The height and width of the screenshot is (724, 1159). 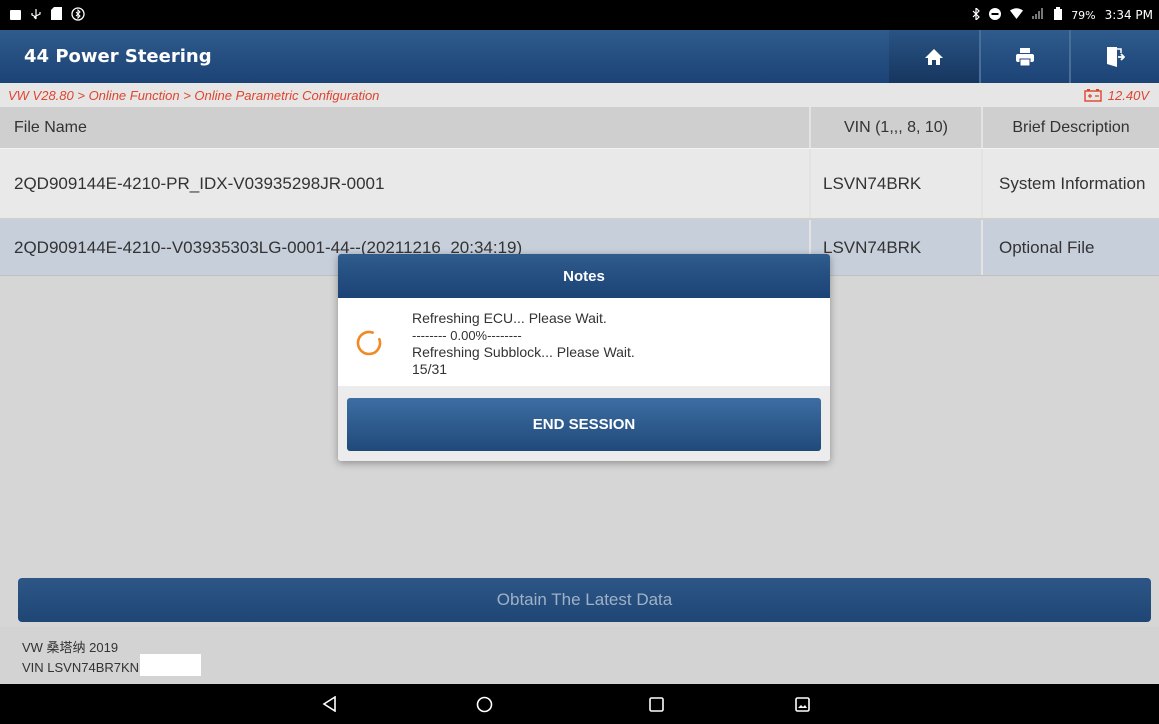 What do you see at coordinates (584, 600) in the screenshot?
I see `obtain-latest-data-button: Obtain The Latest Data` at bounding box center [584, 600].